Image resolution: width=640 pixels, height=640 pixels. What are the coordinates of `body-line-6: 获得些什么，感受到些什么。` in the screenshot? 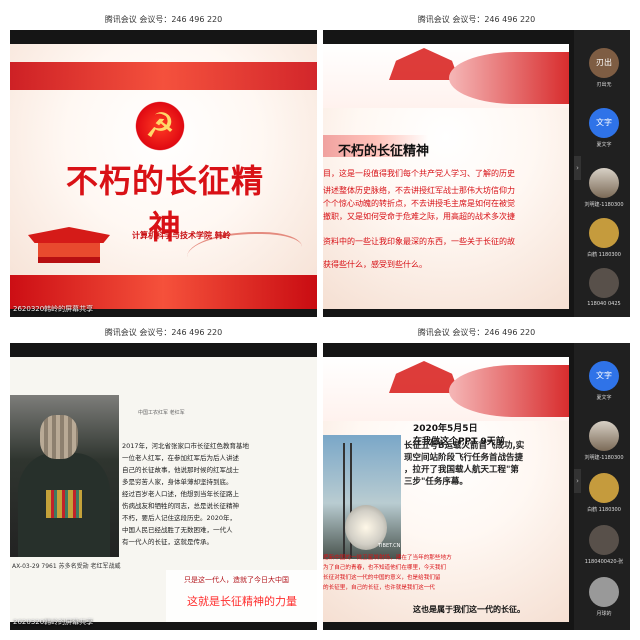 It's located at (375, 264).